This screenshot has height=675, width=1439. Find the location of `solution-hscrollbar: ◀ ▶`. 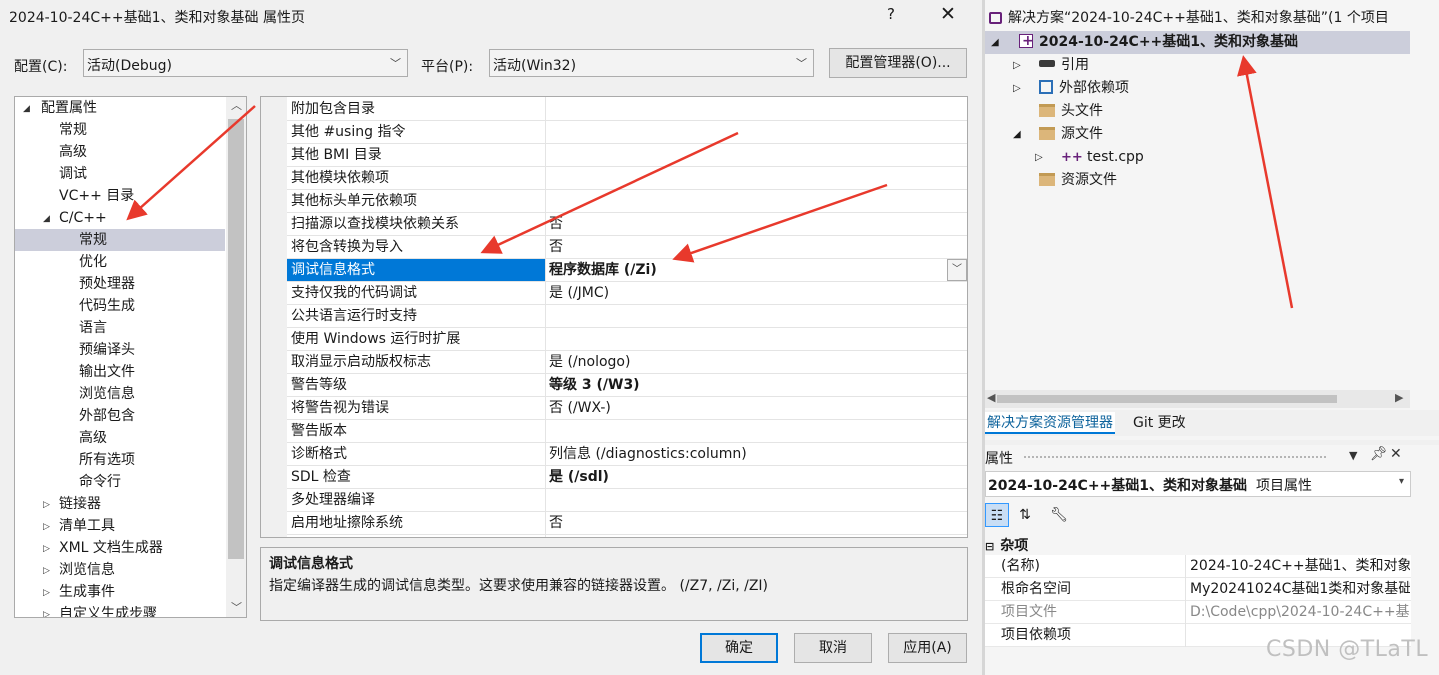

solution-hscrollbar: ◀ ▶ is located at coordinates (1197, 399).